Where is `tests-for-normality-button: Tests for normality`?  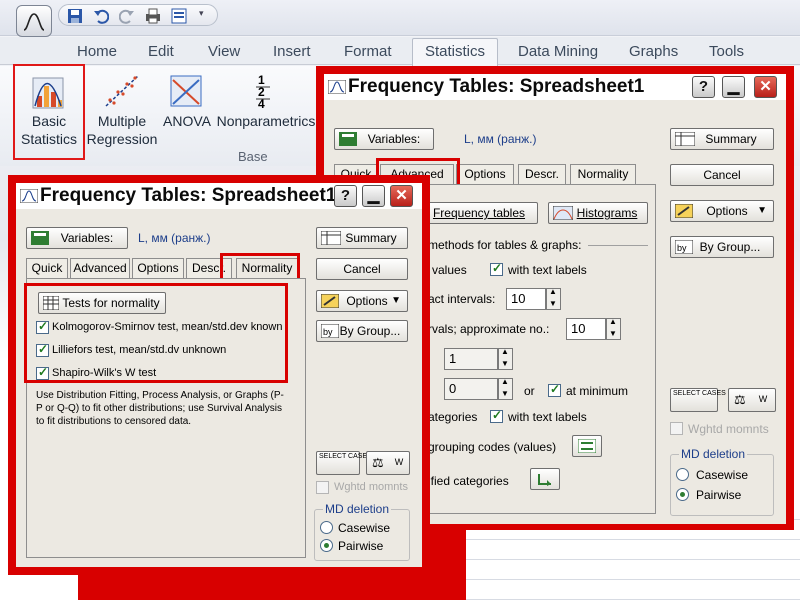 tests-for-normality-button: Tests for normality is located at coordinates (102, 303).